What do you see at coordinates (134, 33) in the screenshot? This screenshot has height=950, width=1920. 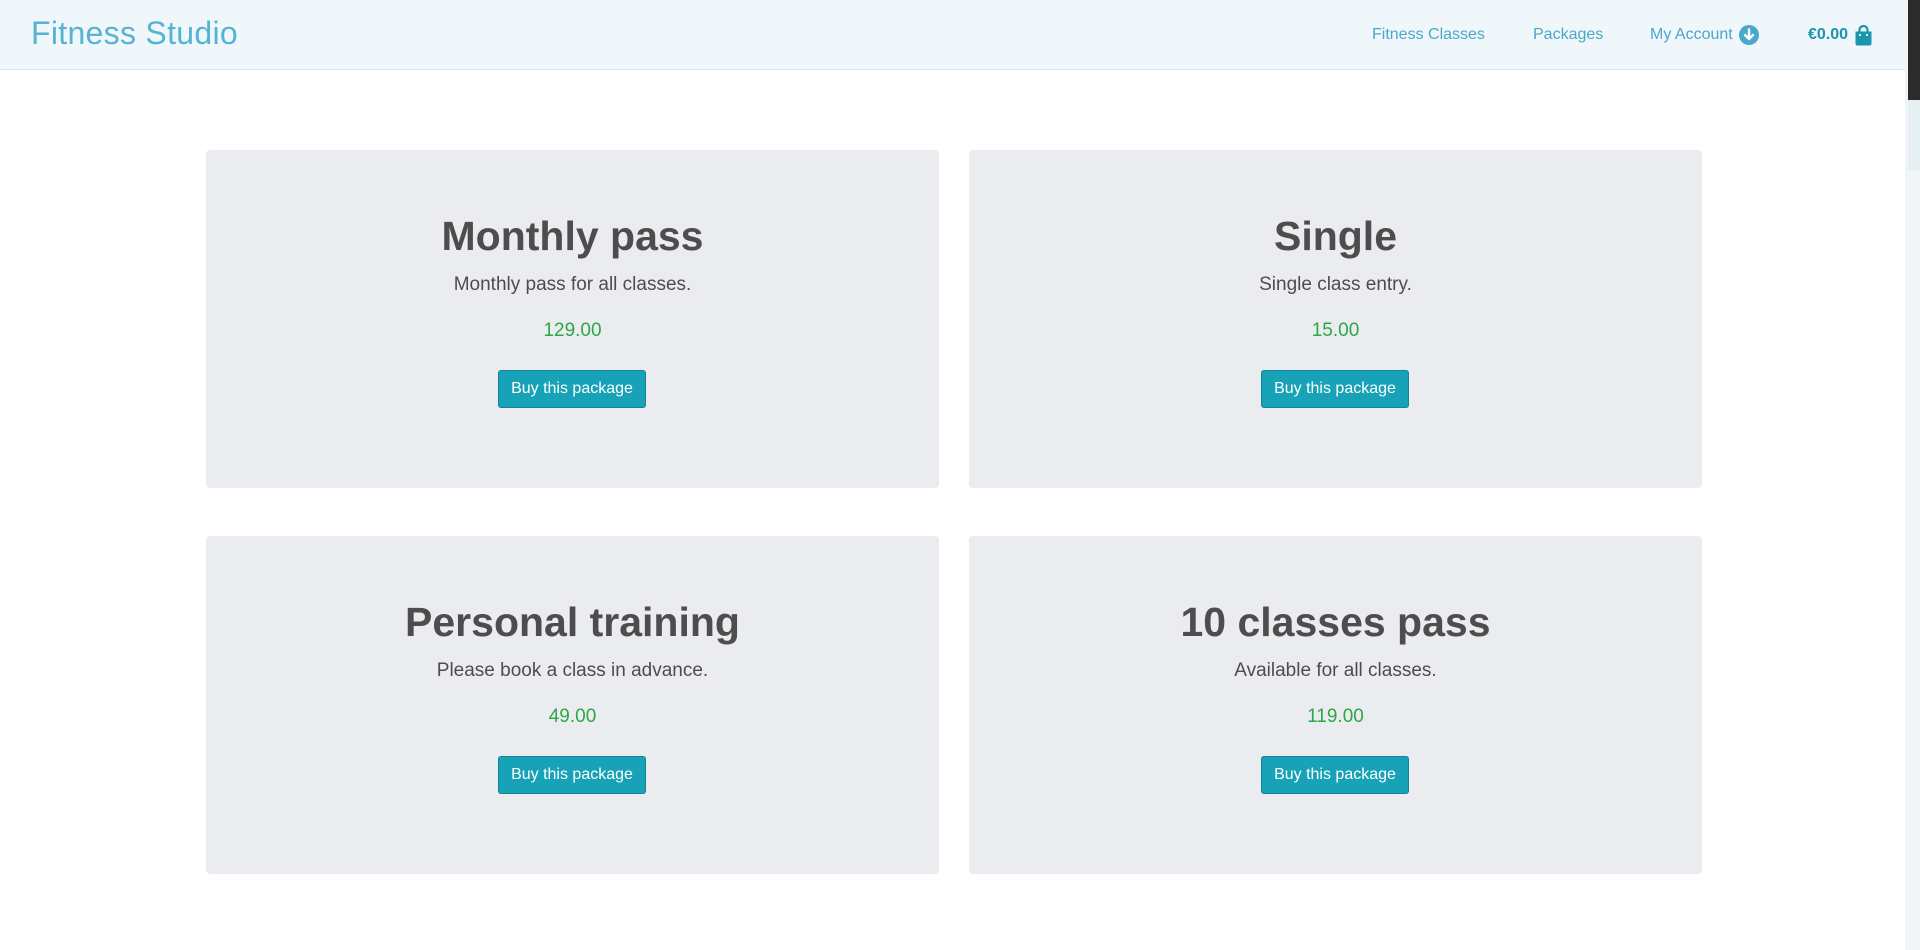 I see `brand-logo-link: Fitness Studio` at bounding box center [134, 33].